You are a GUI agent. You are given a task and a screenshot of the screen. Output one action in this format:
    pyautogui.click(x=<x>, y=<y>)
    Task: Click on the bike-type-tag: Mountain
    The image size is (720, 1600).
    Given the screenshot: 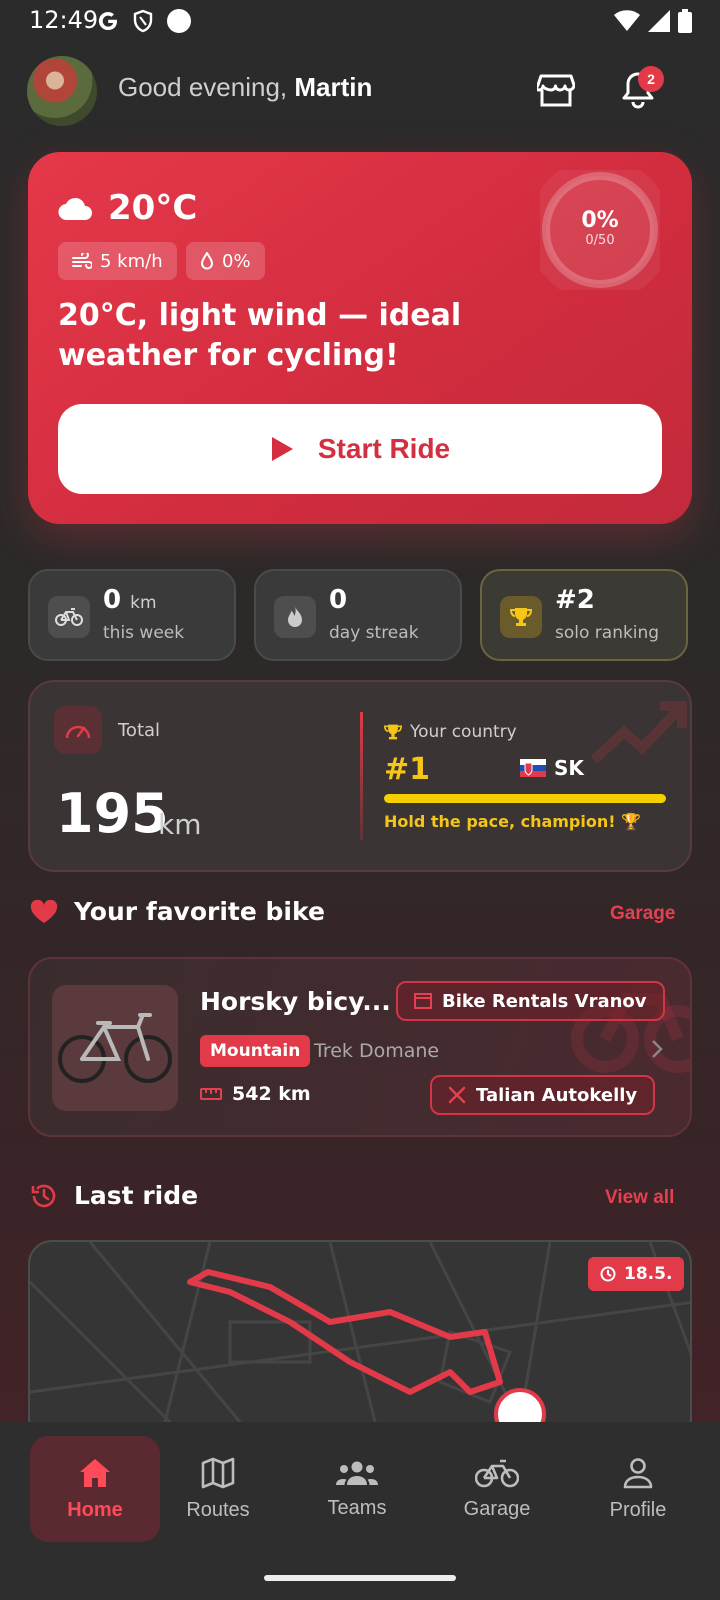 What is the action you would take?
    pyautogui.click(x=255, y=1051)
    